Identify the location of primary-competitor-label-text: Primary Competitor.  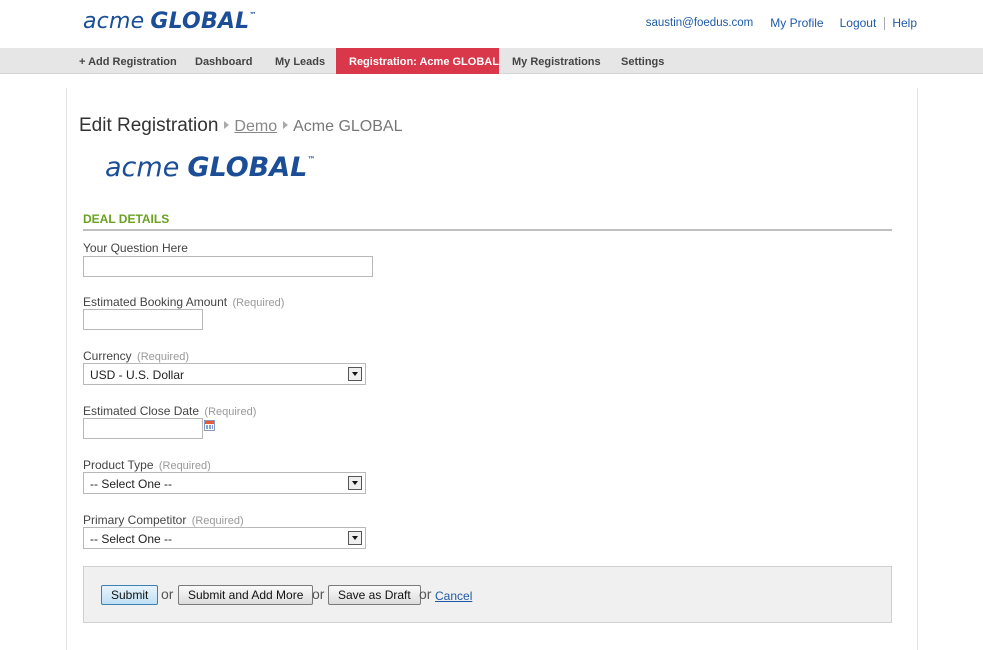
(135, 520).